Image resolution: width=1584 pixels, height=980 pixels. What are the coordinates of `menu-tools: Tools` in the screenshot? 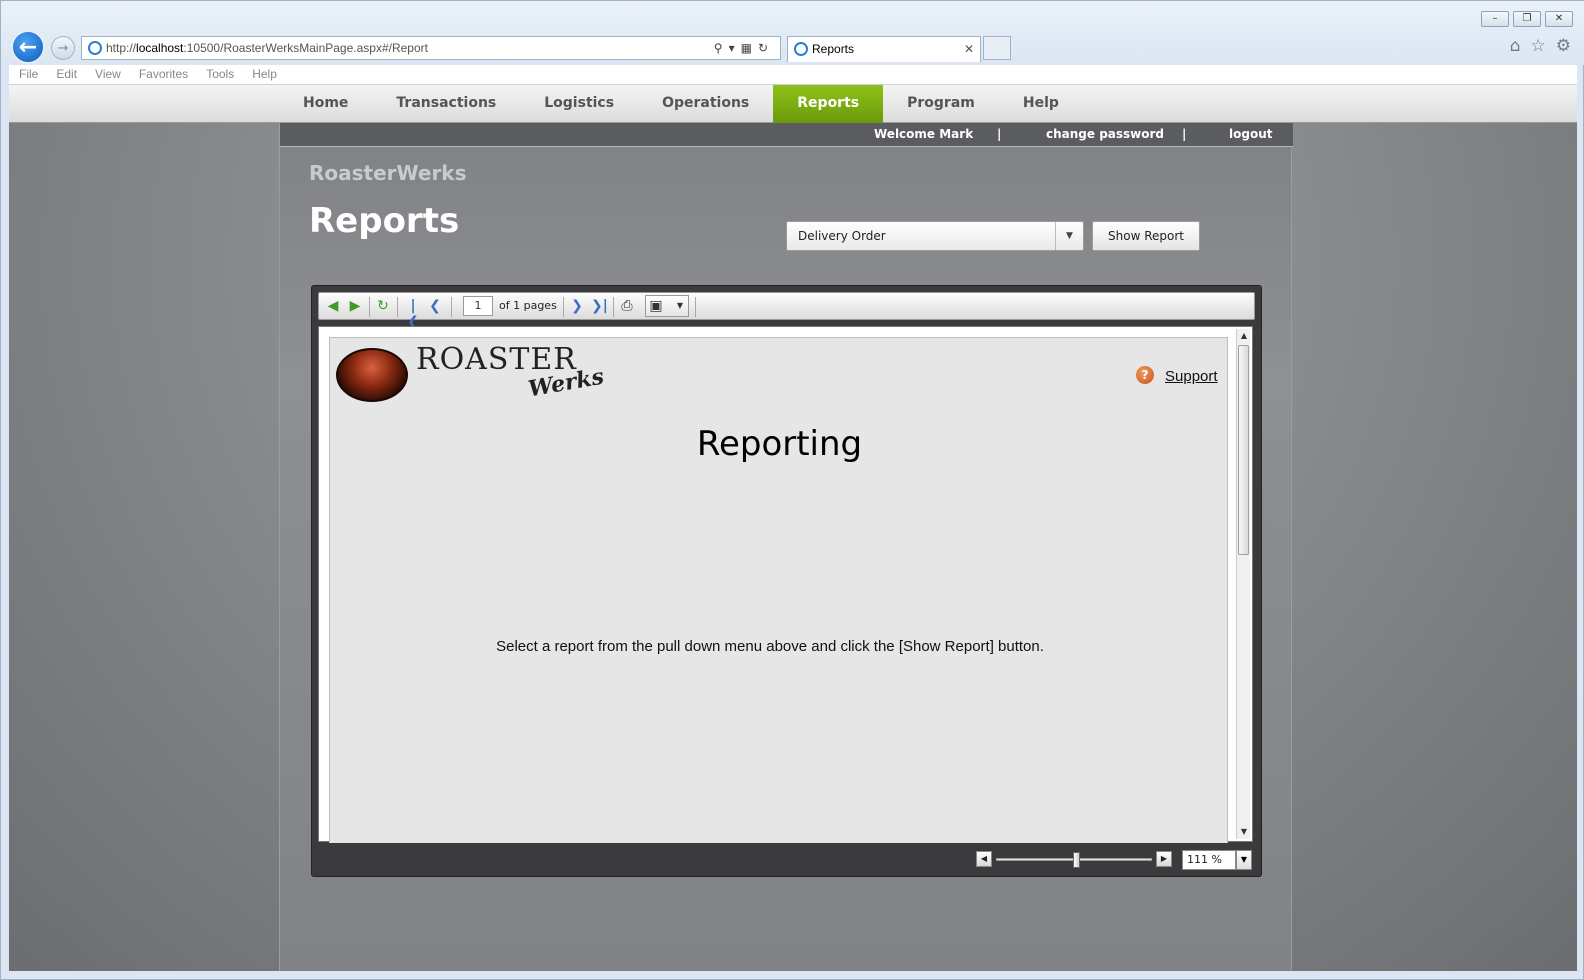 It's located at (220, 74).